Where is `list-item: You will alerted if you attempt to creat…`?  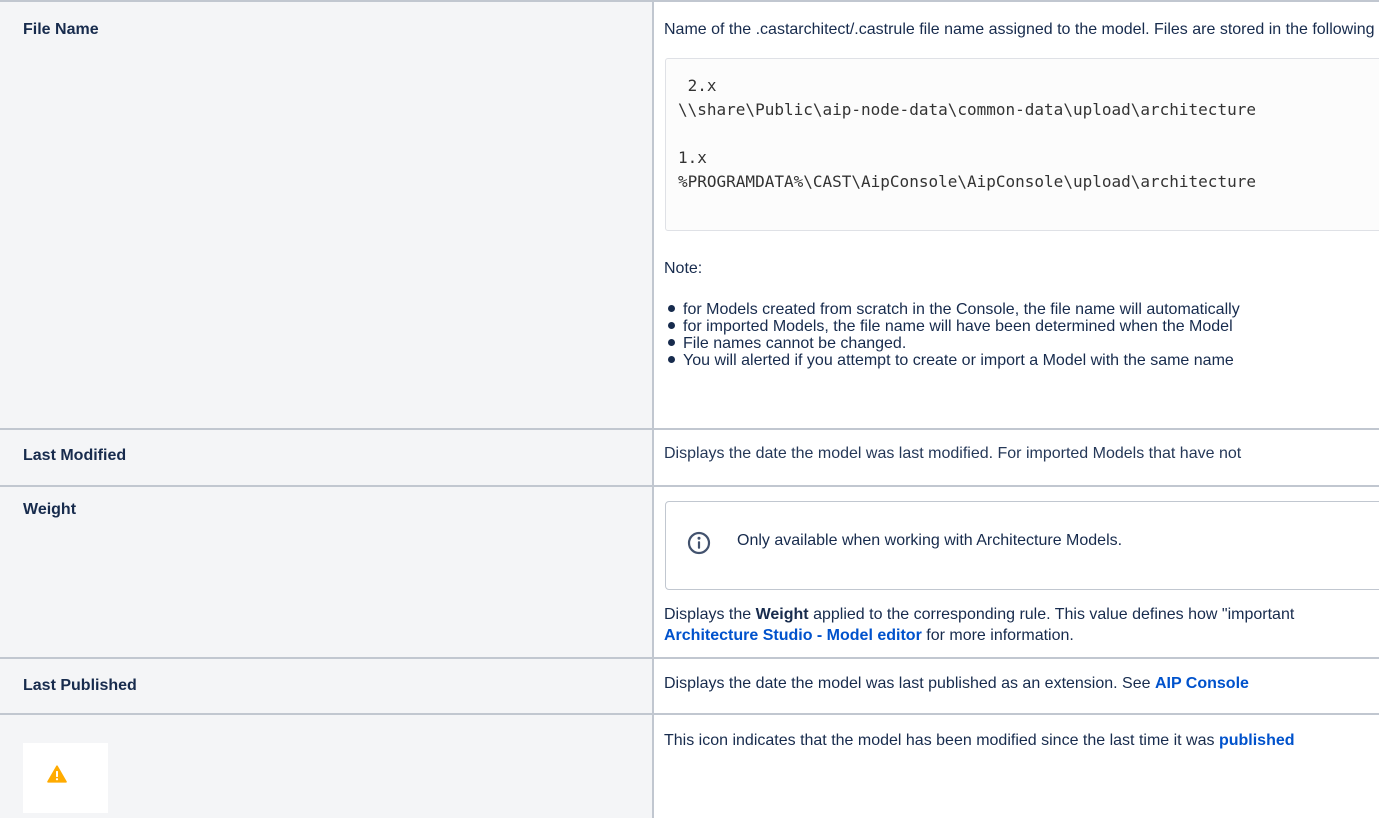
list-item: You will alerted if you attempt to creat… is located at coordinates (952, 360).